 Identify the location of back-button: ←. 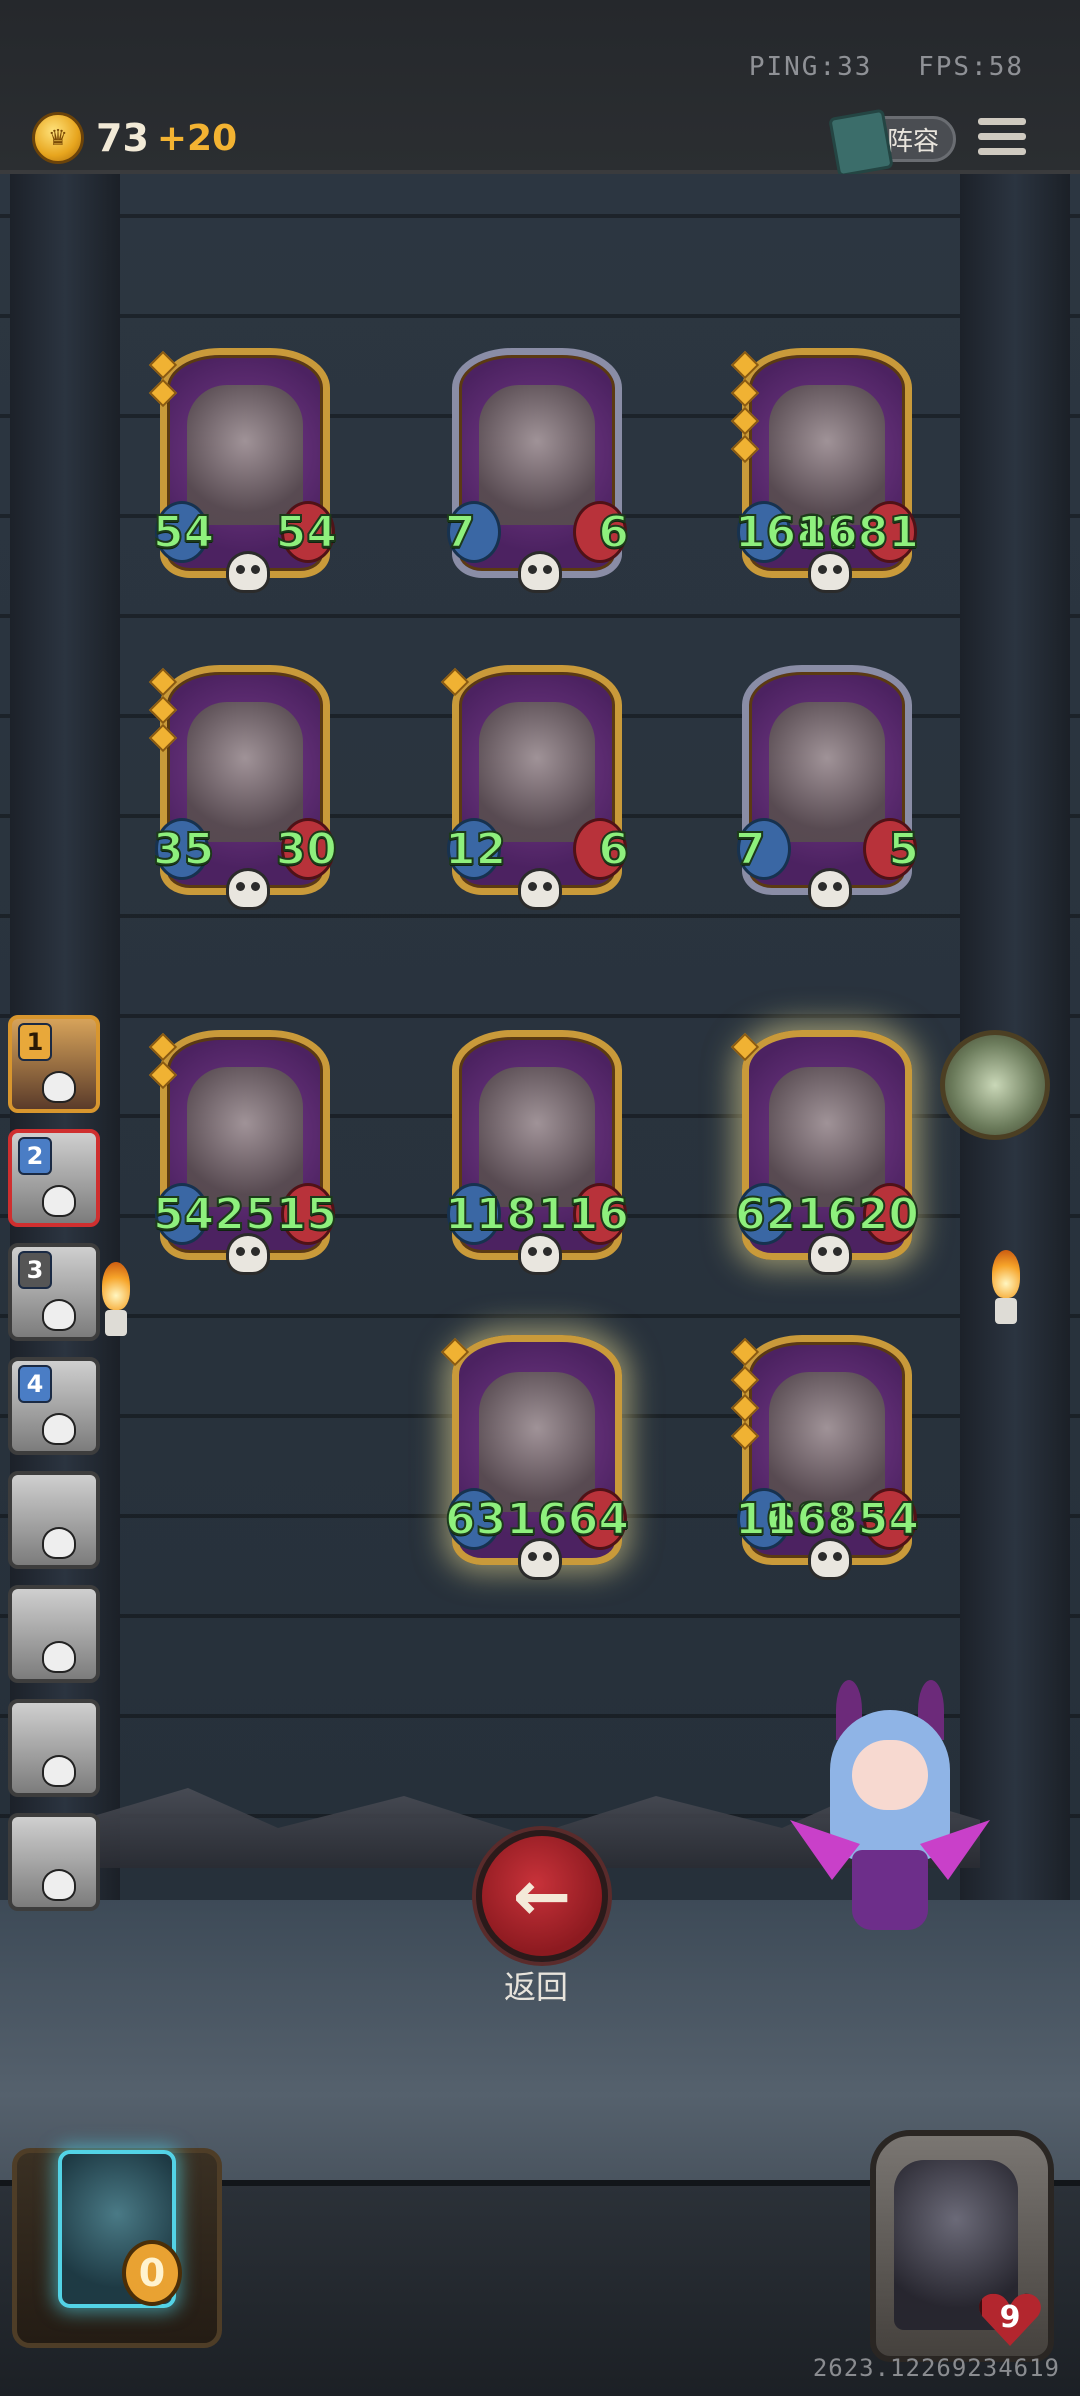
(542, 1896).